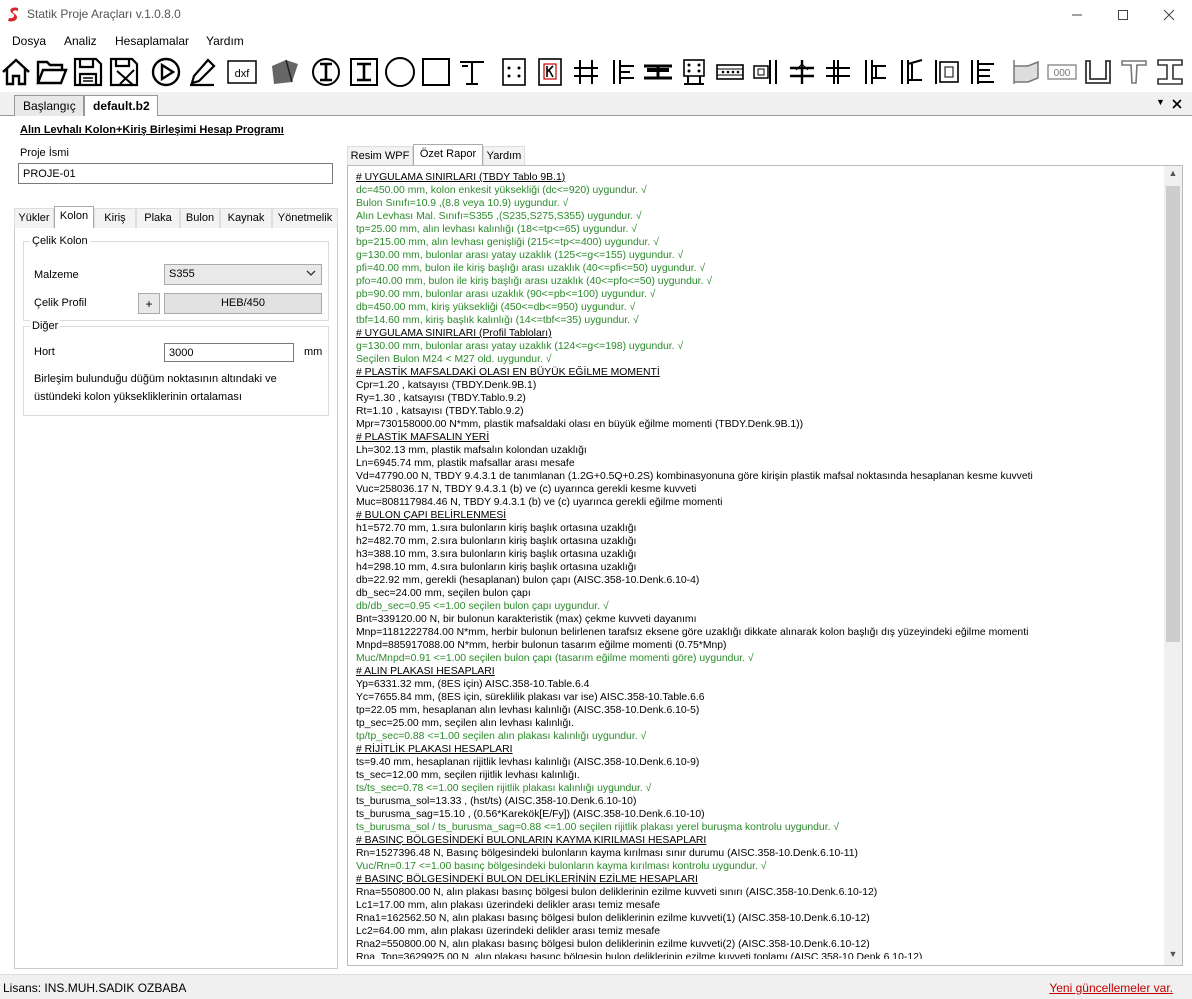 This screenshot has height=999, width=1192. Describe the element at coordinates (514, 72) in the screenshot. I see `plate-bolts-icon` at that location.